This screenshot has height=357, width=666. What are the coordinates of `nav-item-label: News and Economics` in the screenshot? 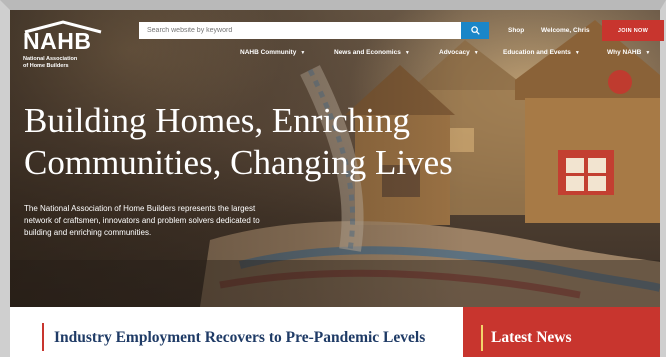 It's located at (367, 52).